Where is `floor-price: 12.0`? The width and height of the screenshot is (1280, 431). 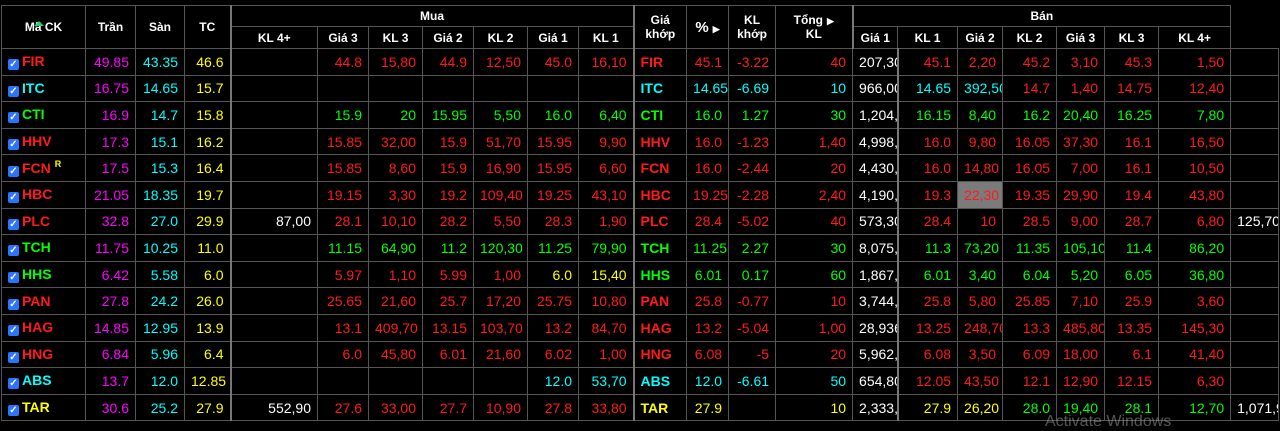
floor-price: 12.0 is located at coordinates (160, 381).